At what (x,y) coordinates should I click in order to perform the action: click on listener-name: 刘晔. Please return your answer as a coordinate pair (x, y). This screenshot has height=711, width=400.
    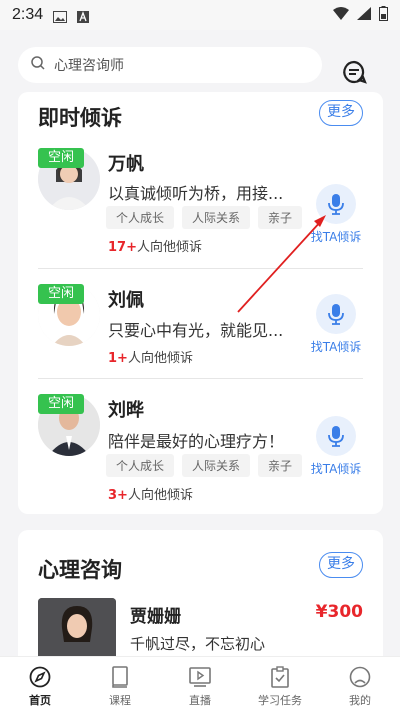
    Looking at the image, I should click on (126, 410).